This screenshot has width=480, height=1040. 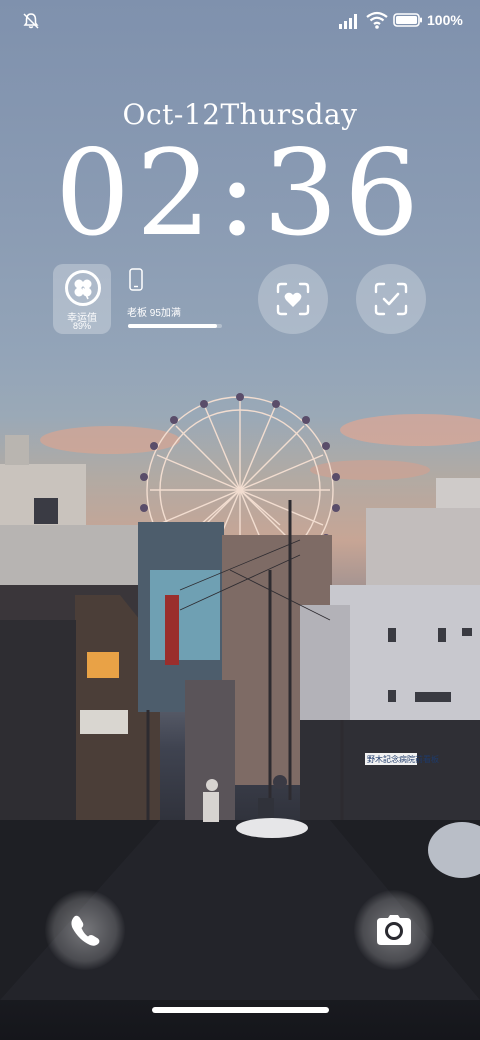 I want to click on camera-icon, so click(x=394, y=930).